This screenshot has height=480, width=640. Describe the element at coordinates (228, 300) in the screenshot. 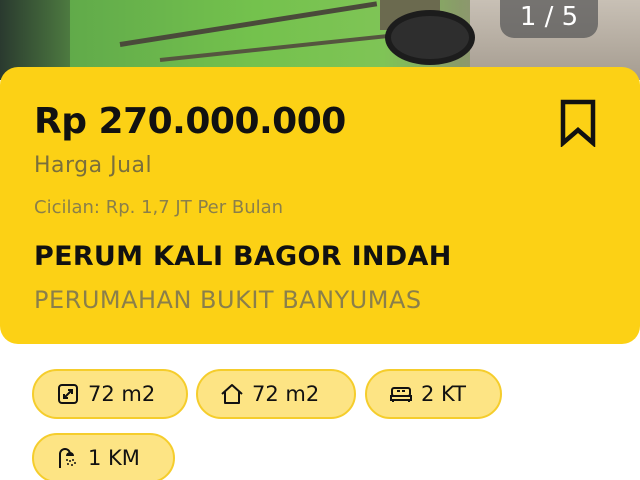

I see `property-subtitle: PERUMAHAN BUKIT BANYUMAS` at that location.